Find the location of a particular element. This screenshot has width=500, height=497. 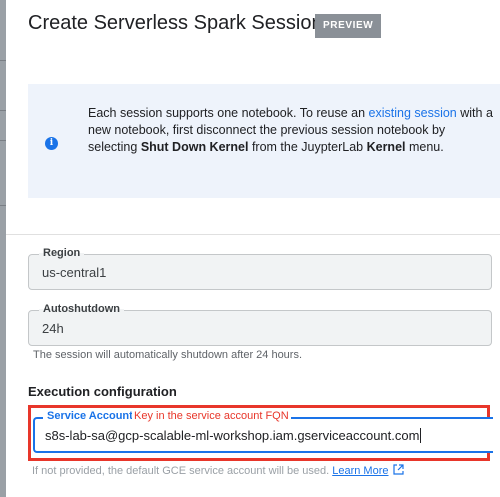

external-link-icon is located at coordinates (398, 469).